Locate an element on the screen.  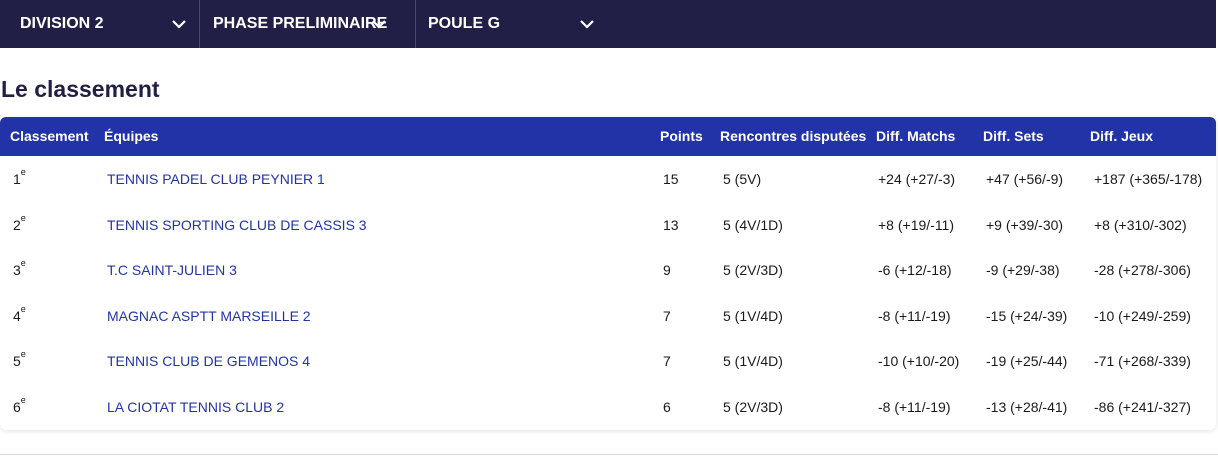
diff-games-cell: -86 (+241/-327) is located at coordinates (1142, 407).